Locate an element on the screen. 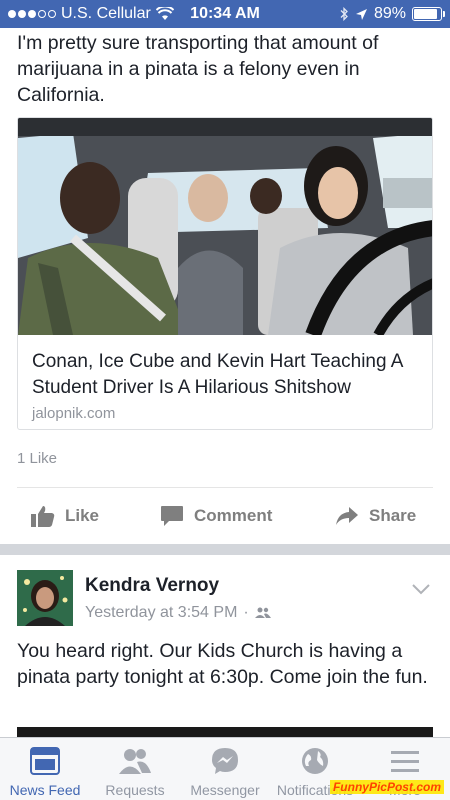 This screenshot has height=800, width=450. status-bar: U.S. Cellular 10:34 AM 89% is located at coordinates (225, 14).